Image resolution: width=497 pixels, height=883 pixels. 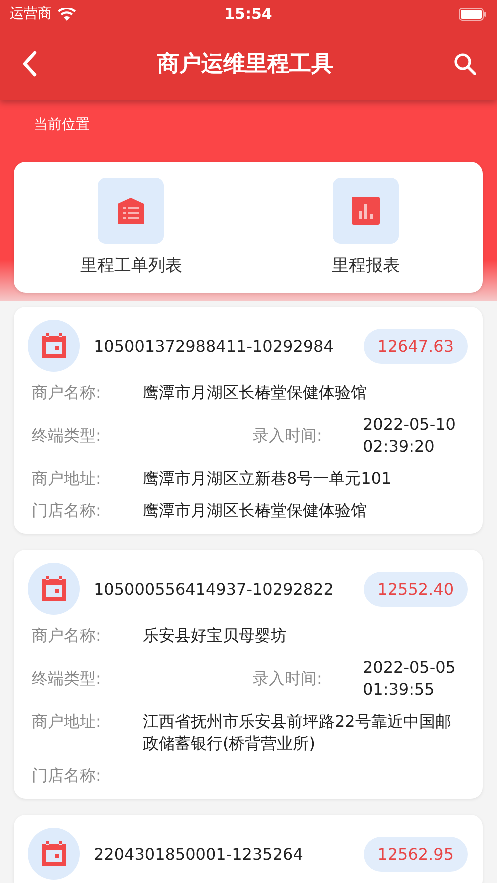 What do you see at coordinates (416, 854) in the screenshot?
I see `amount-badge: 12562.95` at bounding box center [416, 854].